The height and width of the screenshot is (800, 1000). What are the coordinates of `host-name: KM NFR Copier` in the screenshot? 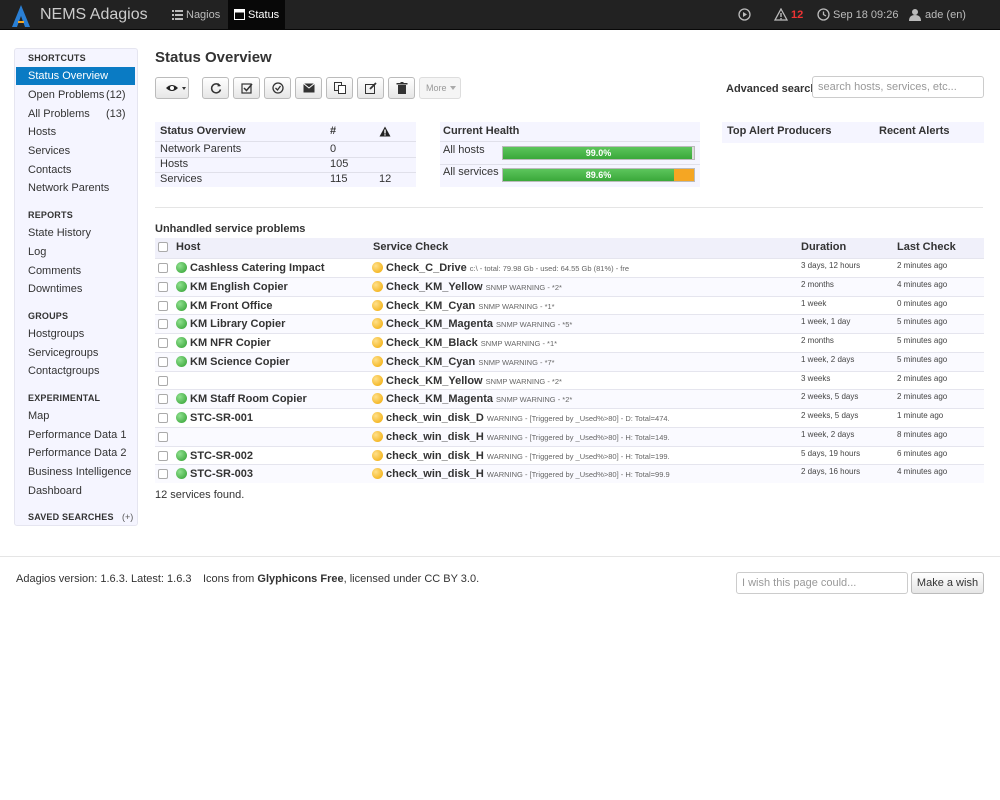 It's located at (230, 343).